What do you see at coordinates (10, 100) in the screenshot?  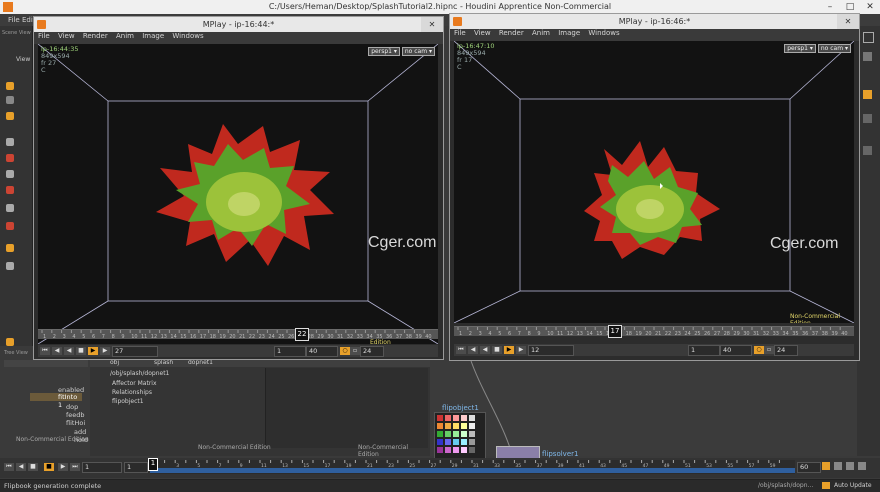 I see `move-tool-icon` at bounding box center [10, 100].